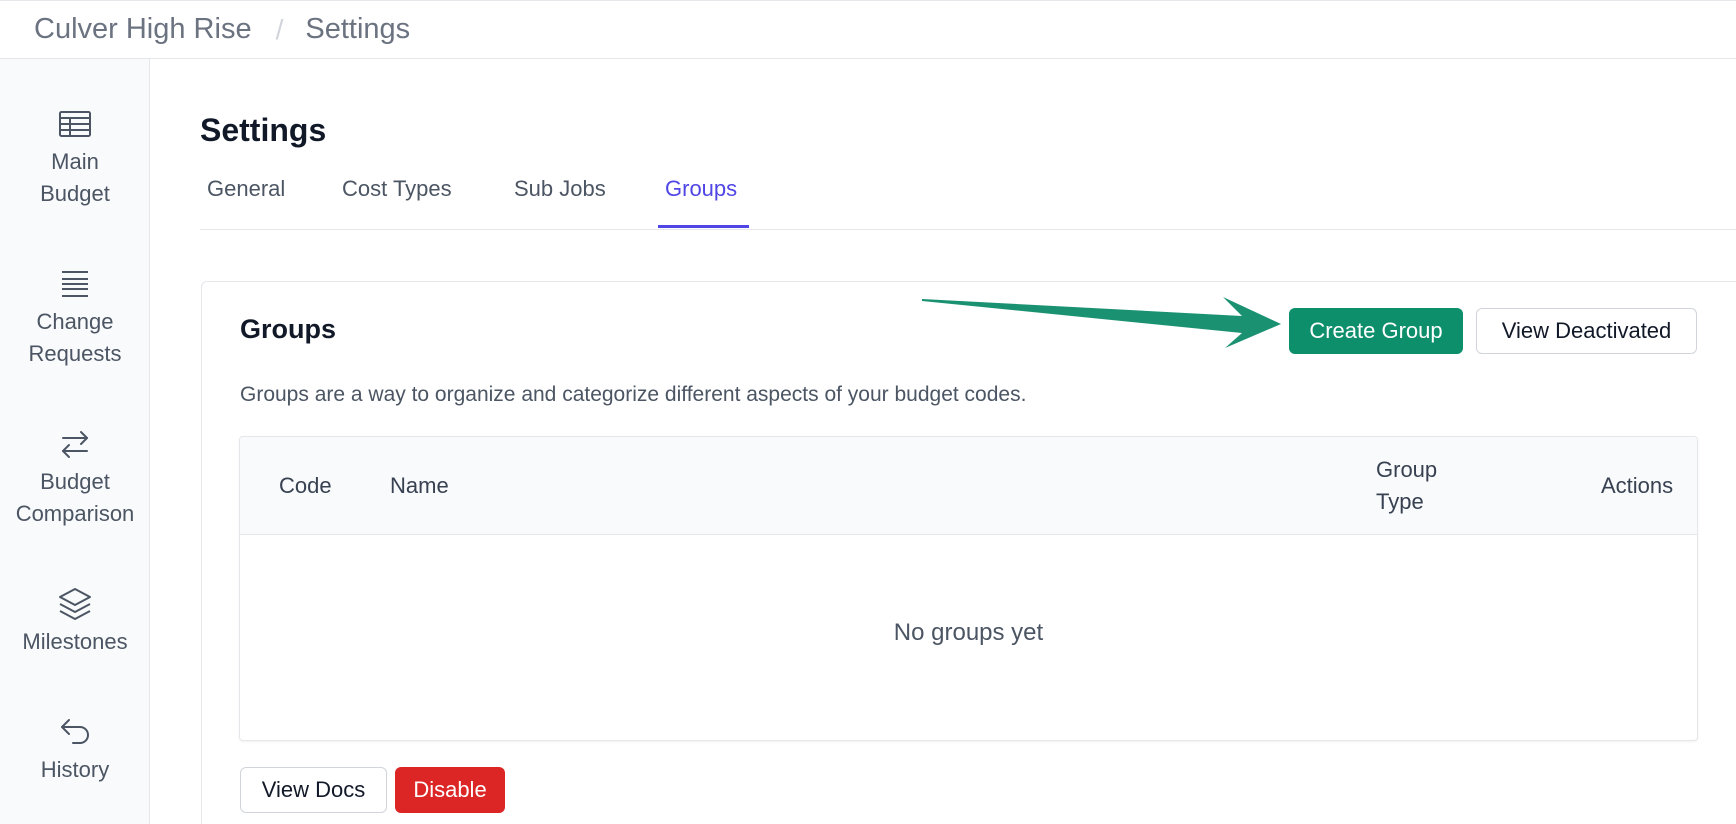 The width and height of the screenshot is (1736, 824). I want to click on sidebar-item-main-budget: Main Budget, so click(75, 157).